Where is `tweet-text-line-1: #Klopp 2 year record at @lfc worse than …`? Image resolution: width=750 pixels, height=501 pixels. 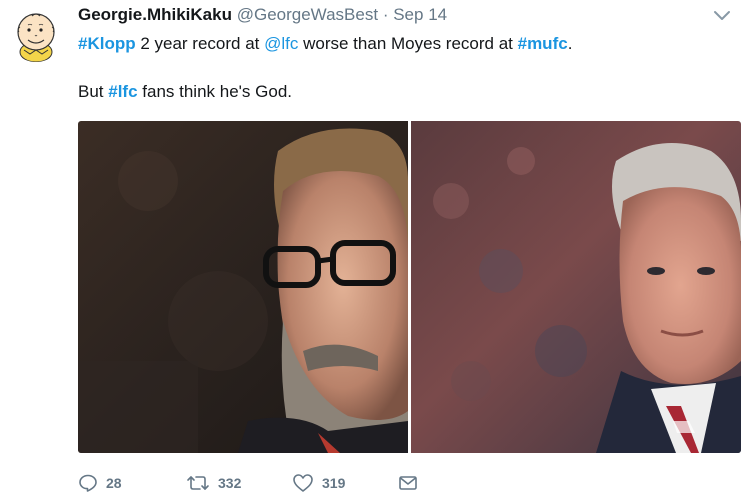
tweet-text-line-1: #Klopp 2 year record at @lfc worse than … is located at coordinates (403, 44).